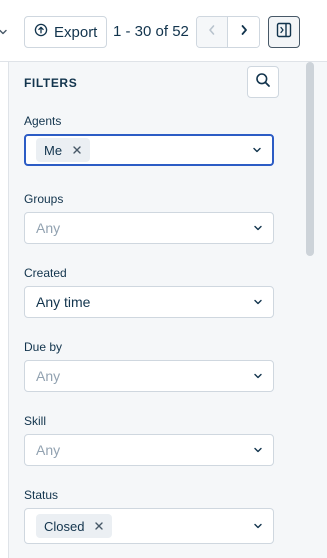 The image size is (327, 558). What do you see at coordinates (149, 302) in the screenshot?
I see `created-select: Any time` at bounding box center [149, 302].